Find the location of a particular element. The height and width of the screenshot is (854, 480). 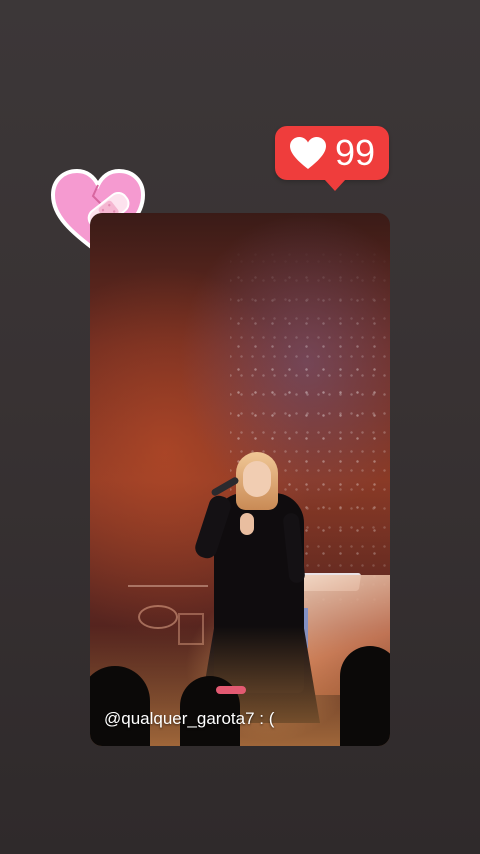

like-count: 99 is located at coordinates (355, 152).